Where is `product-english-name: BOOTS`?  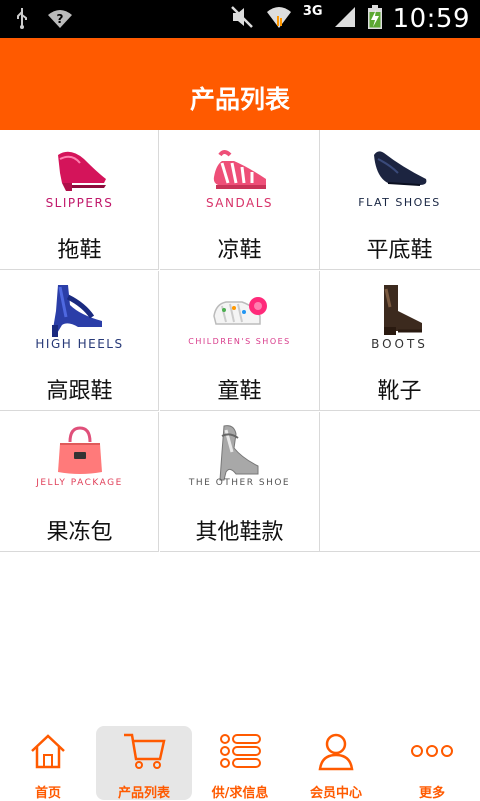 product-english-name: BOOTS is located at coordinates (399, 344).